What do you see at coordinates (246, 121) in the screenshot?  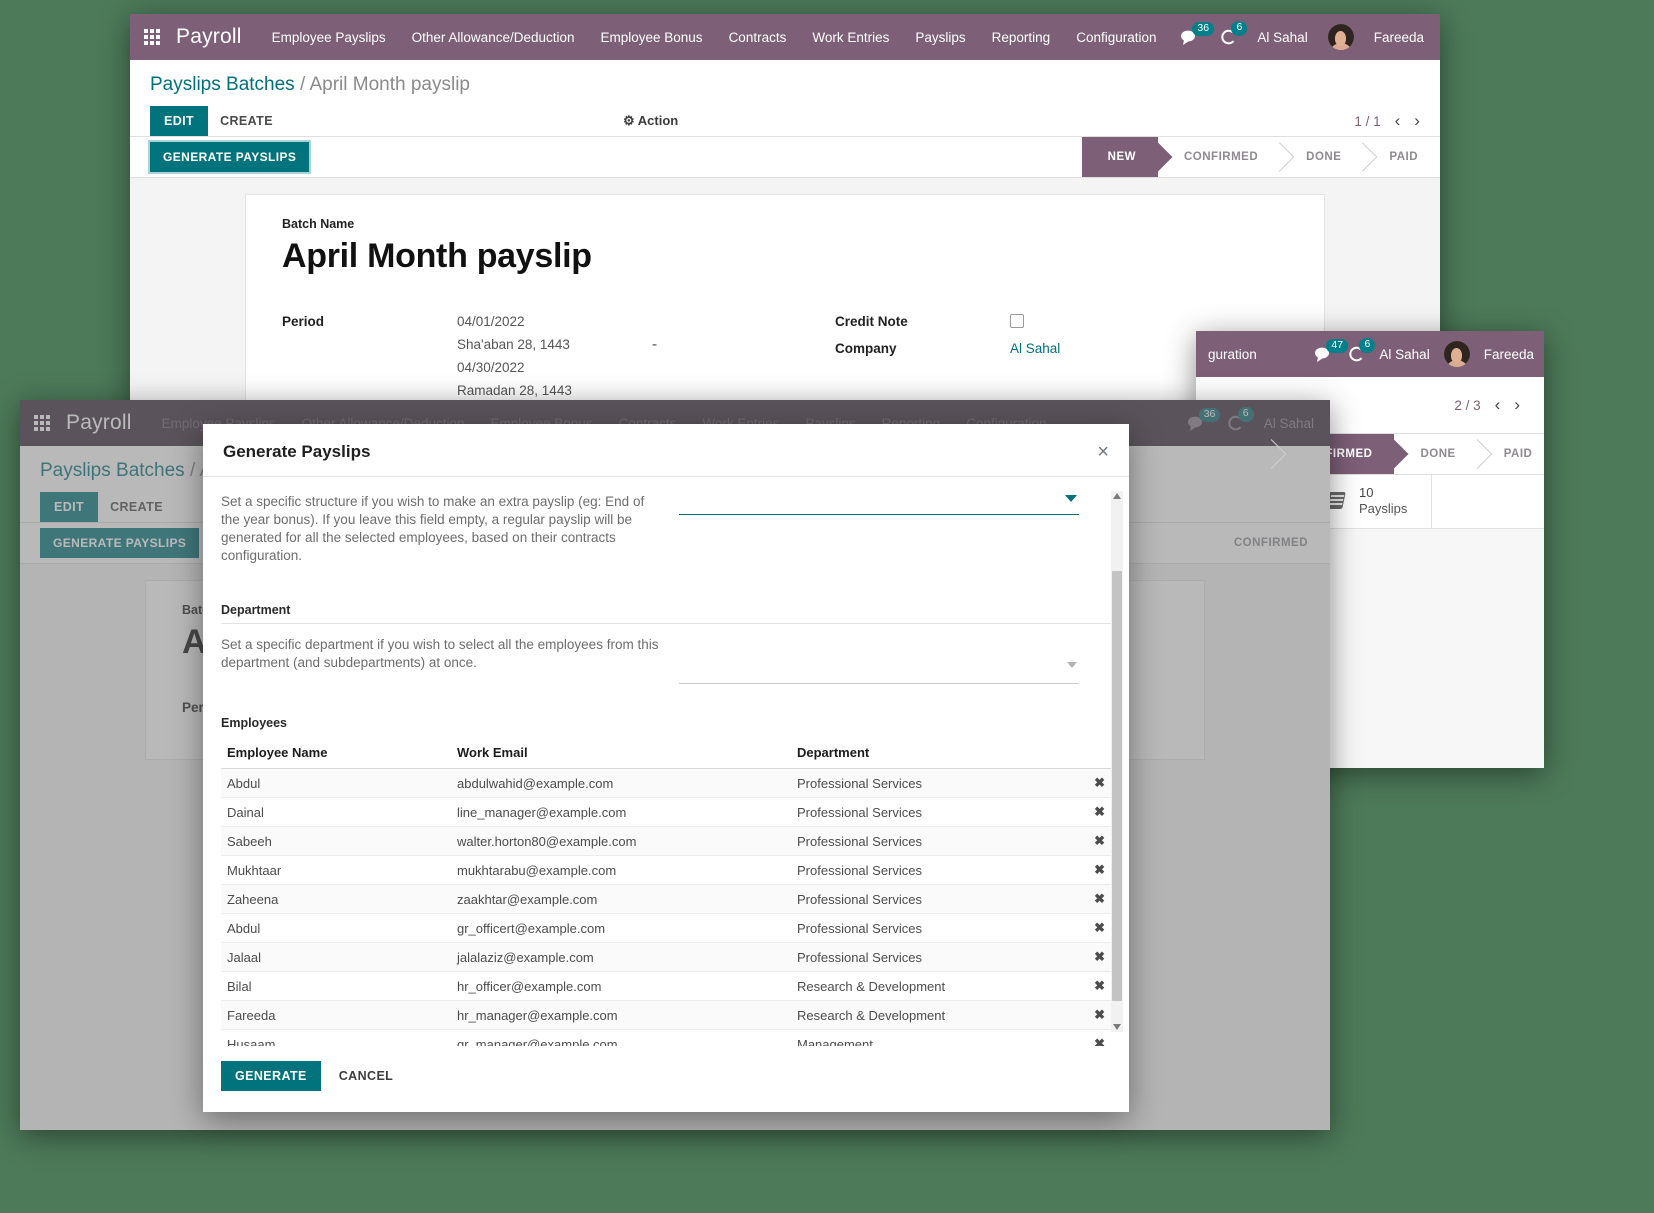 I see `create-button: CREATE` at bounding box center [246, 121].